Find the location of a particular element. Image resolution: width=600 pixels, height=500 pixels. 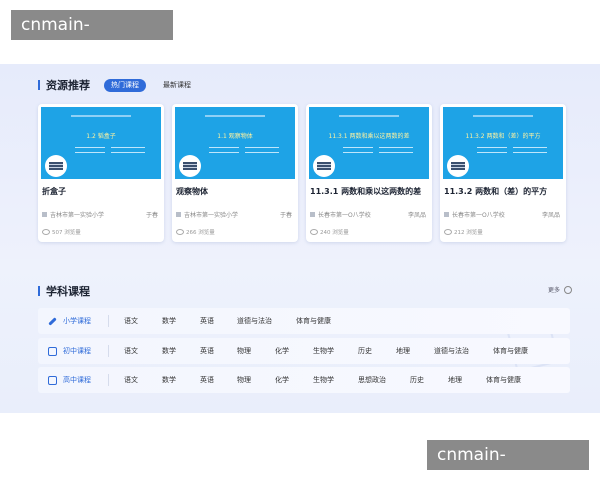

resources-header: 资源推荐 热门课程 最新课程 is located at coordinates (118, 85).